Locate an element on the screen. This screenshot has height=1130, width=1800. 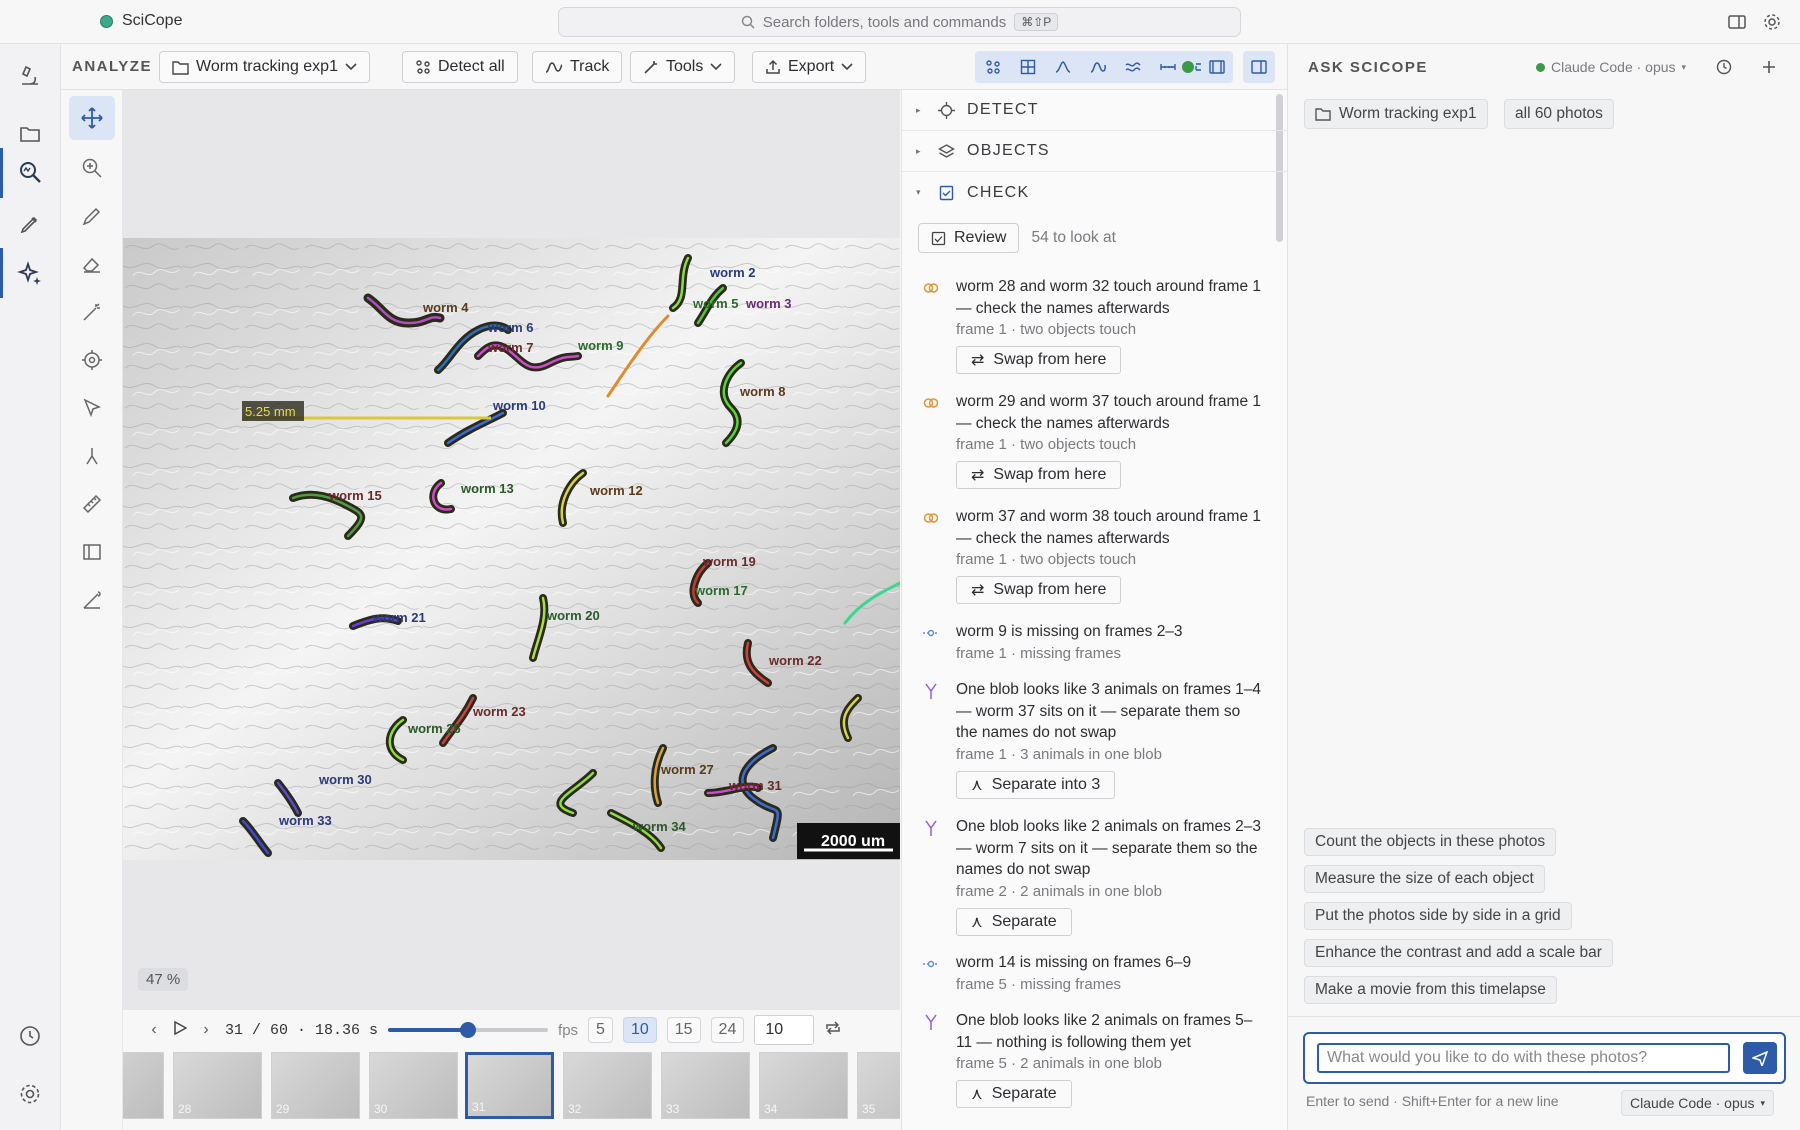
settings-gear-icon is located at coordinates (1772, 22).